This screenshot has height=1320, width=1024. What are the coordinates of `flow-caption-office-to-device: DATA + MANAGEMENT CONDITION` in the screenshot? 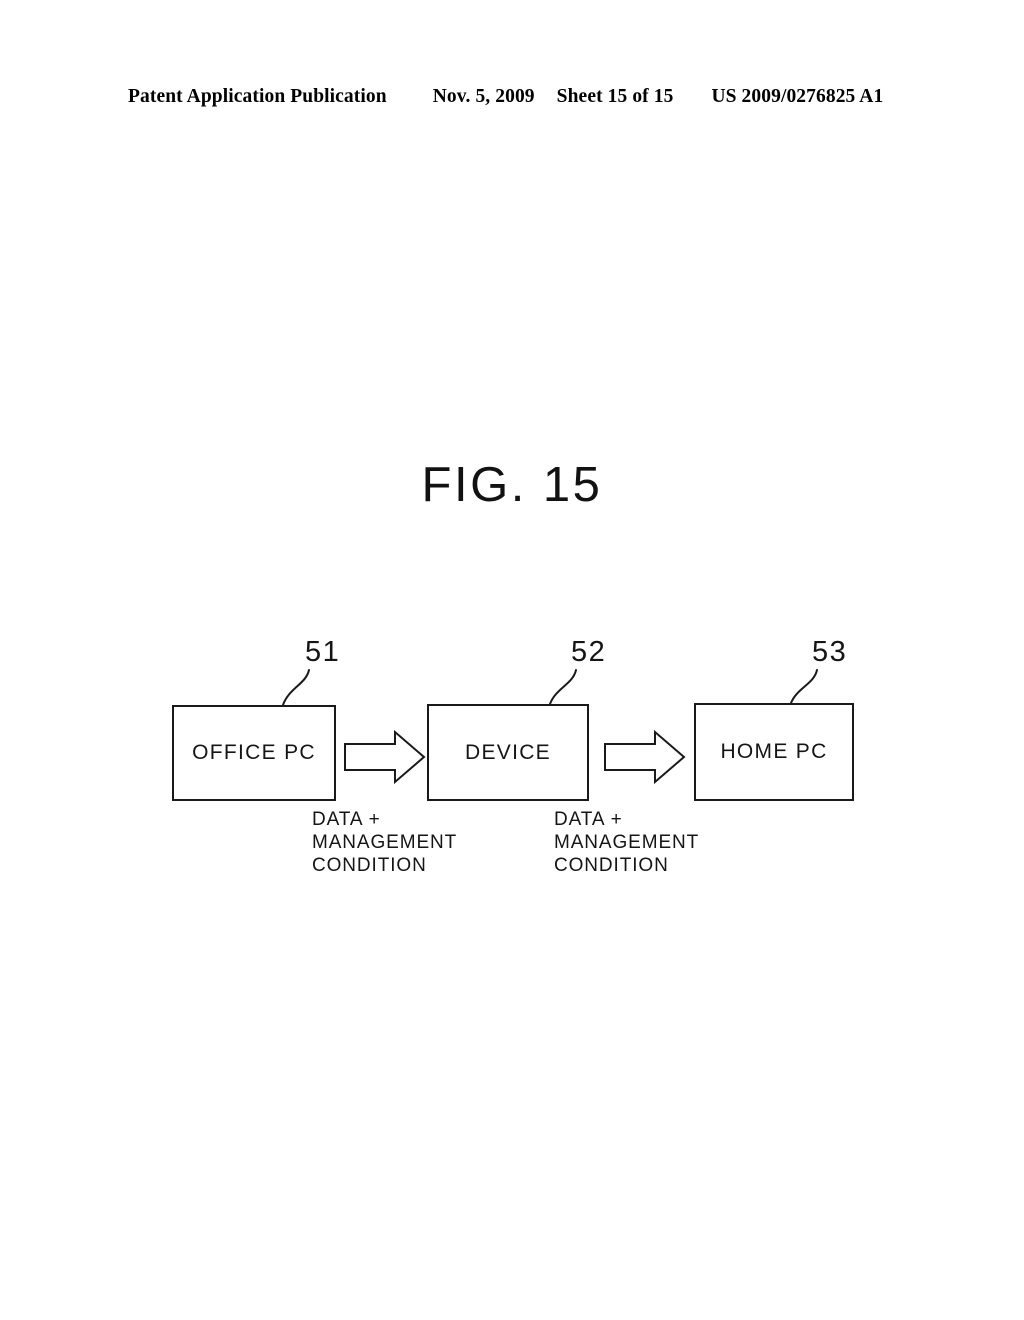 It's located at (384, 842).